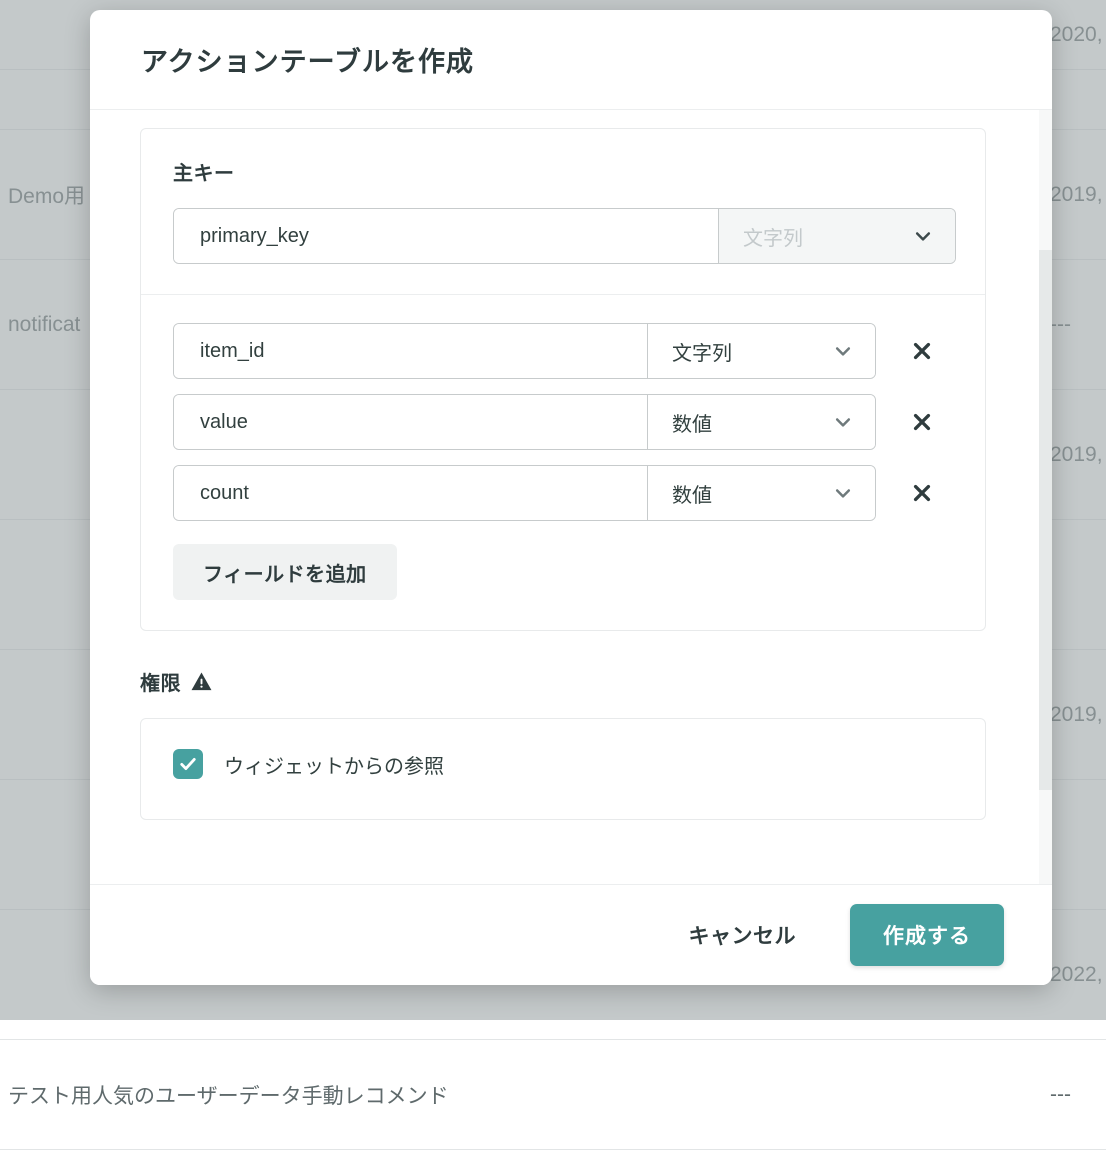  I want to click on permission-checkbox, so click(188, 764).